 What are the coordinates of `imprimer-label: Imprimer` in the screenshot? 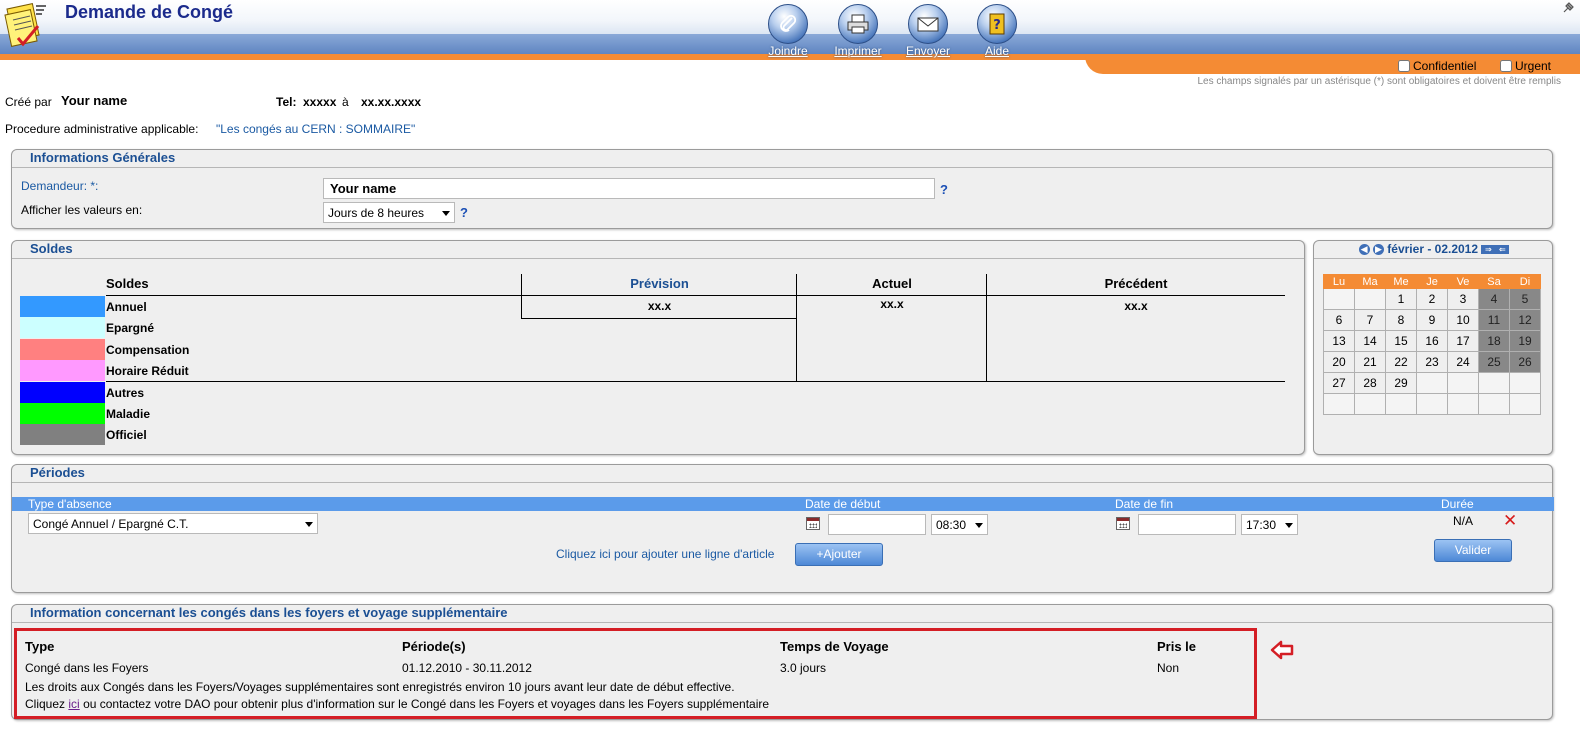 It's located at (858, 51).